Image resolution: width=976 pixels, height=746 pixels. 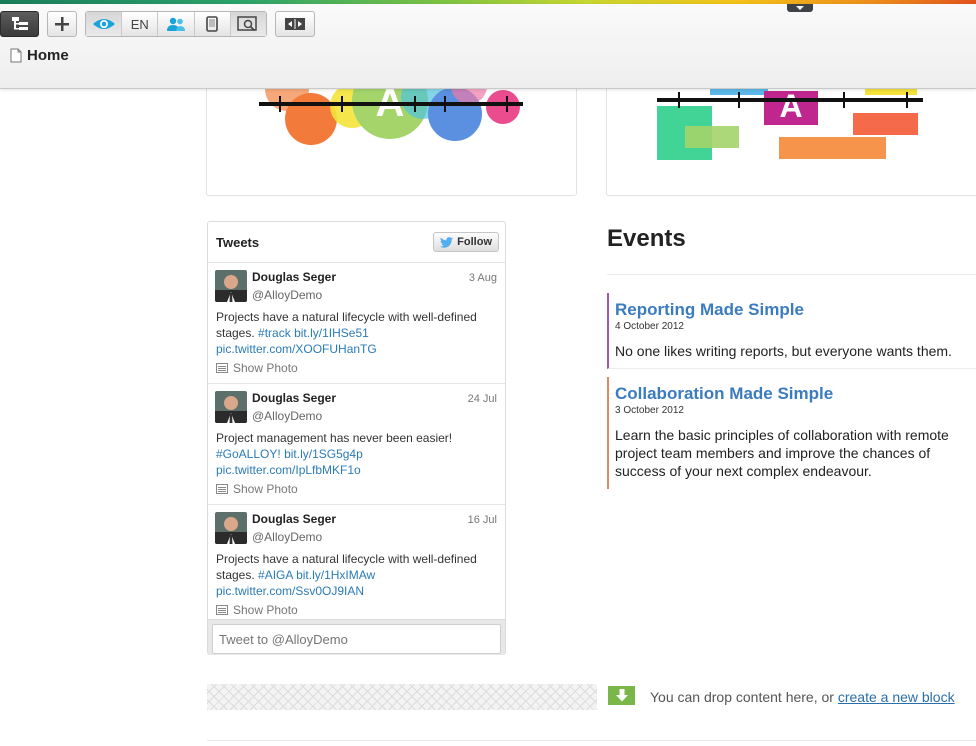 I want to click on eye-icon, so click(x=103, y=24).